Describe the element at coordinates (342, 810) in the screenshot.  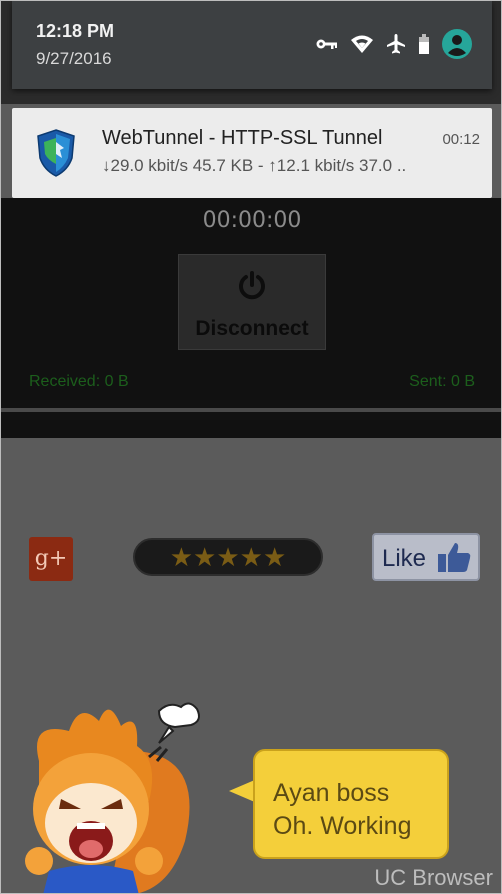
I see `speech-bubble-text: Ayan boss Oh. Working` at that location.